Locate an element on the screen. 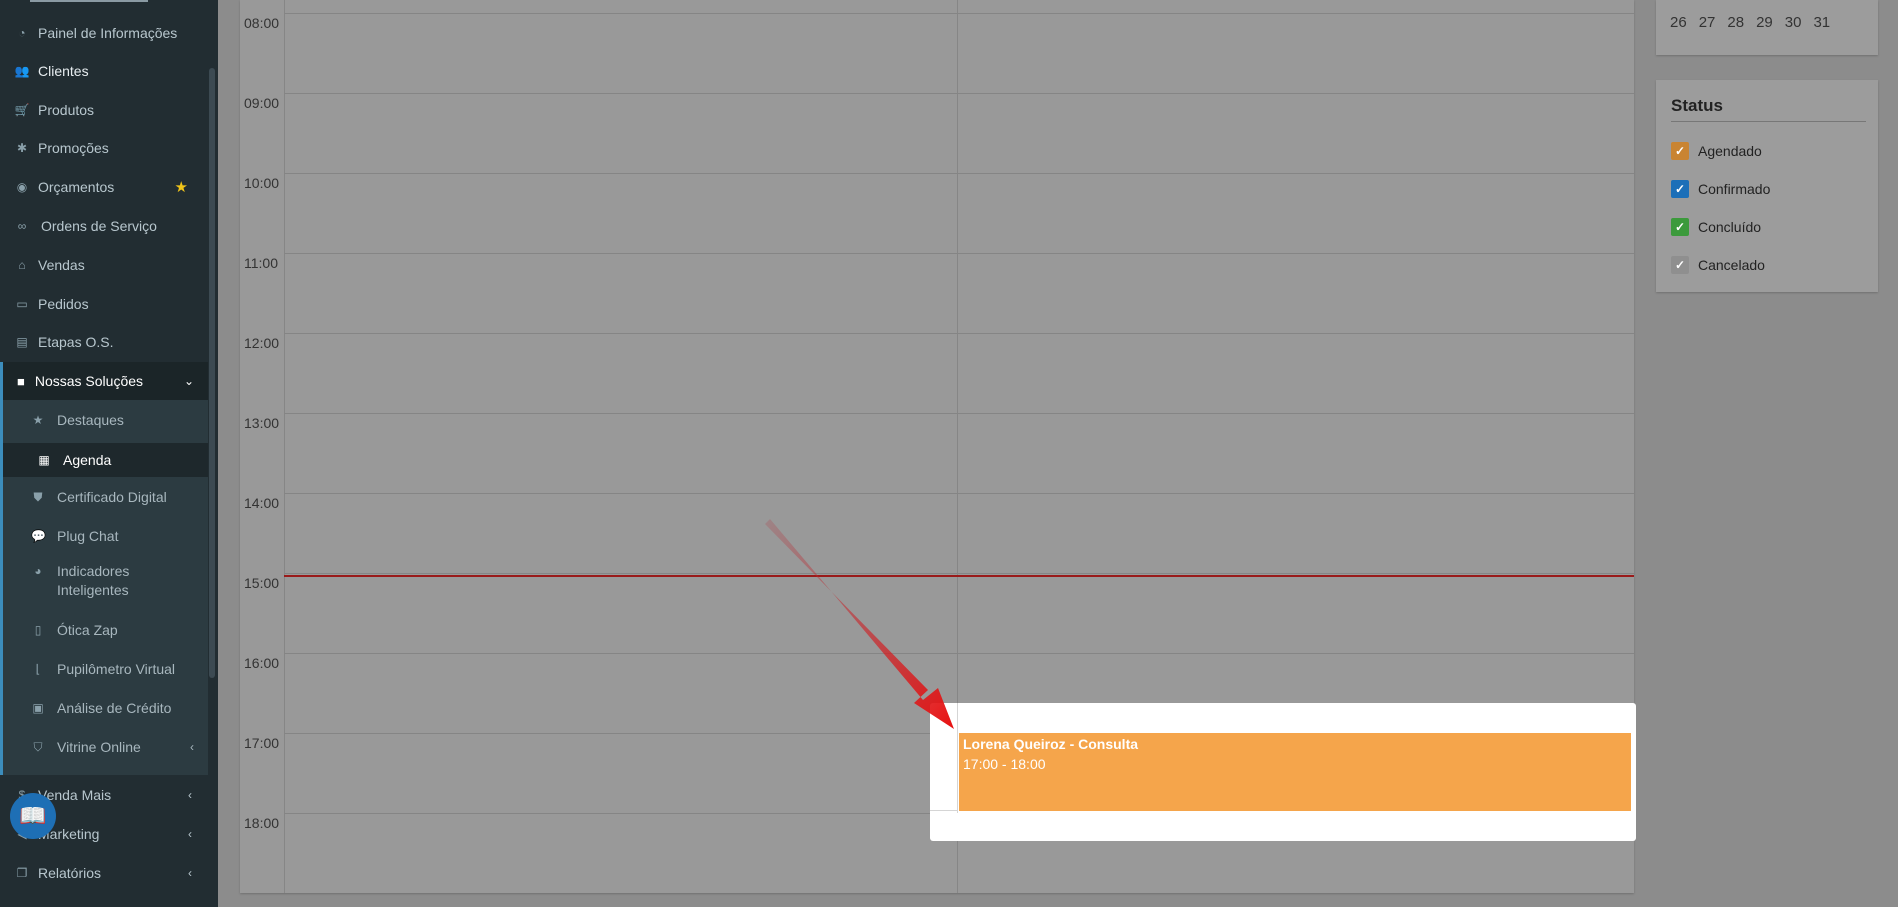 The height and width of the screenshot is (907, 1898). sidebar-item-label: Orçamentos is located at coordinates (76, 187).